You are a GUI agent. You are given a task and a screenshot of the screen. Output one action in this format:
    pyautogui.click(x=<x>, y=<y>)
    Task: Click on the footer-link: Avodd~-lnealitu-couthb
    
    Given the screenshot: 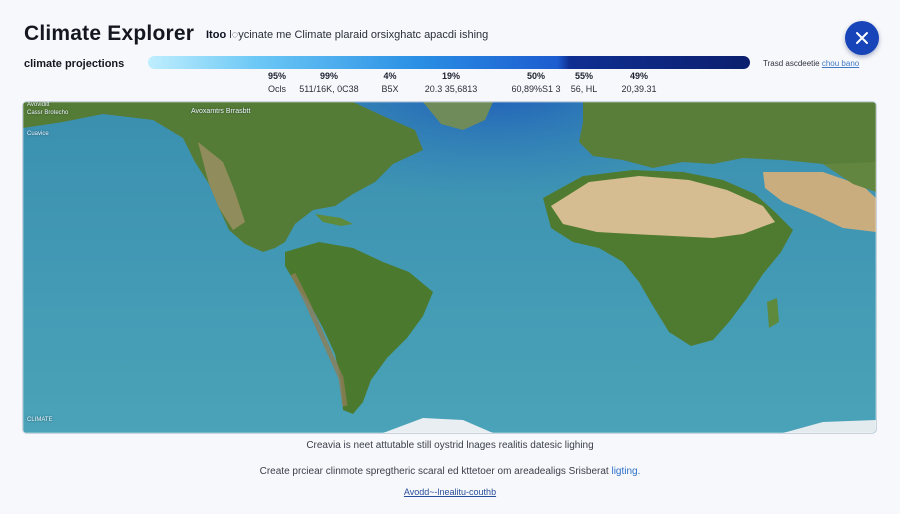 What is the action you would take?
    pyautogui.click(x=450, y=492)
    